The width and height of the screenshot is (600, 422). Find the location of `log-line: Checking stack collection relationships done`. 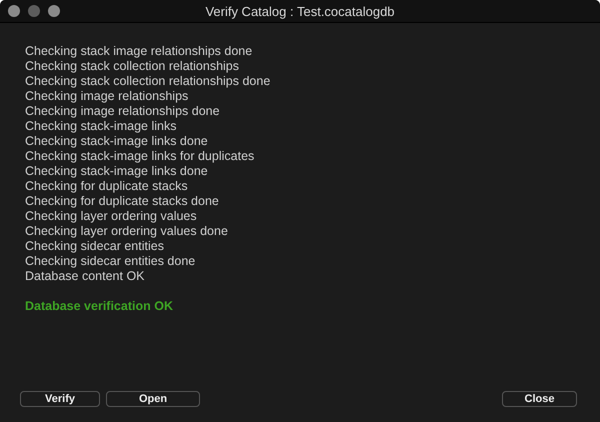

log-line: Checking stack collection relationships done is located at coordinates (147, 81).